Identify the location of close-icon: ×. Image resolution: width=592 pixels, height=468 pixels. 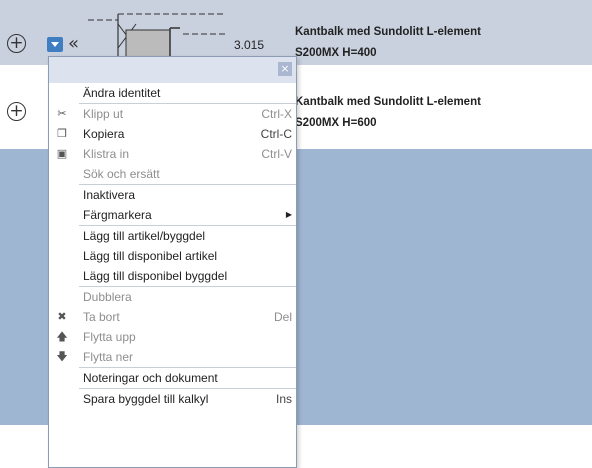
(285, 69).